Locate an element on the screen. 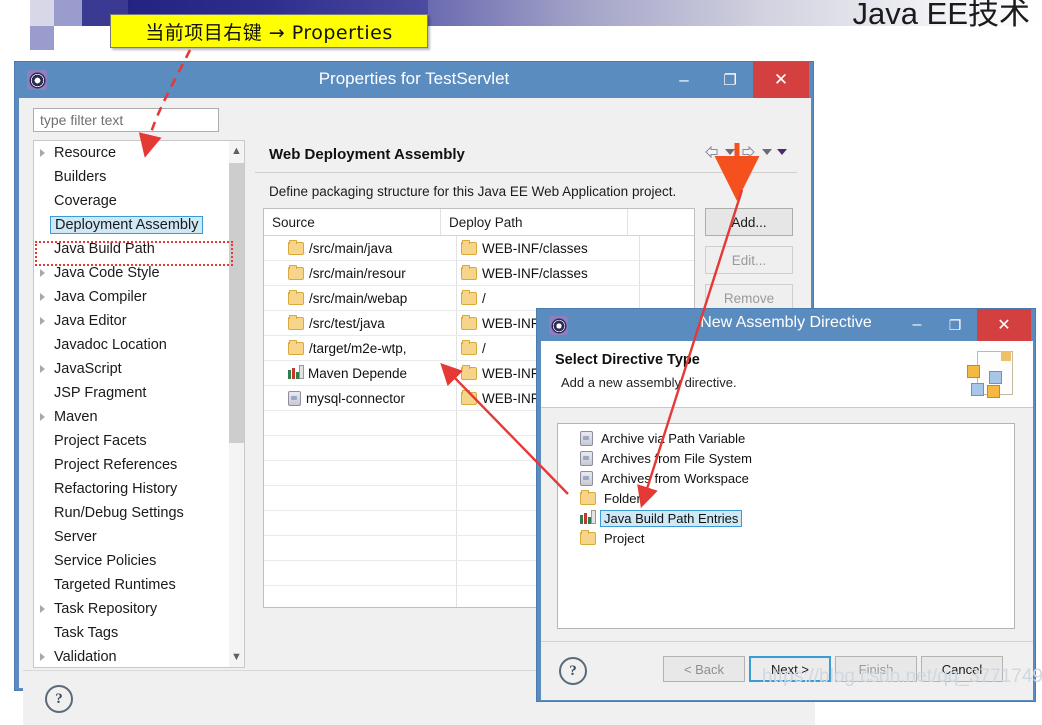 The height and width of the screenshot is (725, 1042). tree-item-label: Resource is located at coordinates (85, 153).